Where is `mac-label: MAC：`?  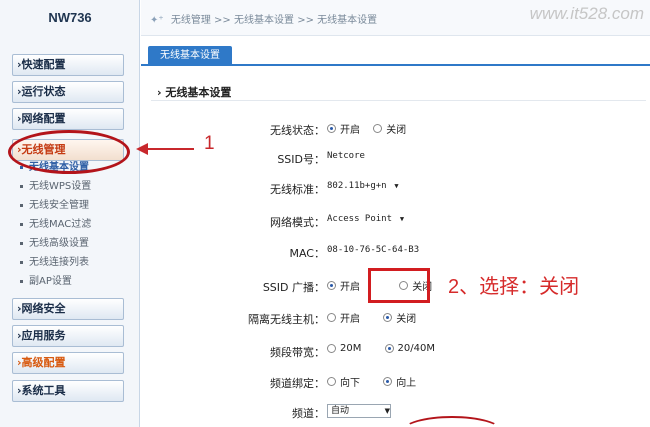 mac-label: MAC： is located at coordinates (307, 253).